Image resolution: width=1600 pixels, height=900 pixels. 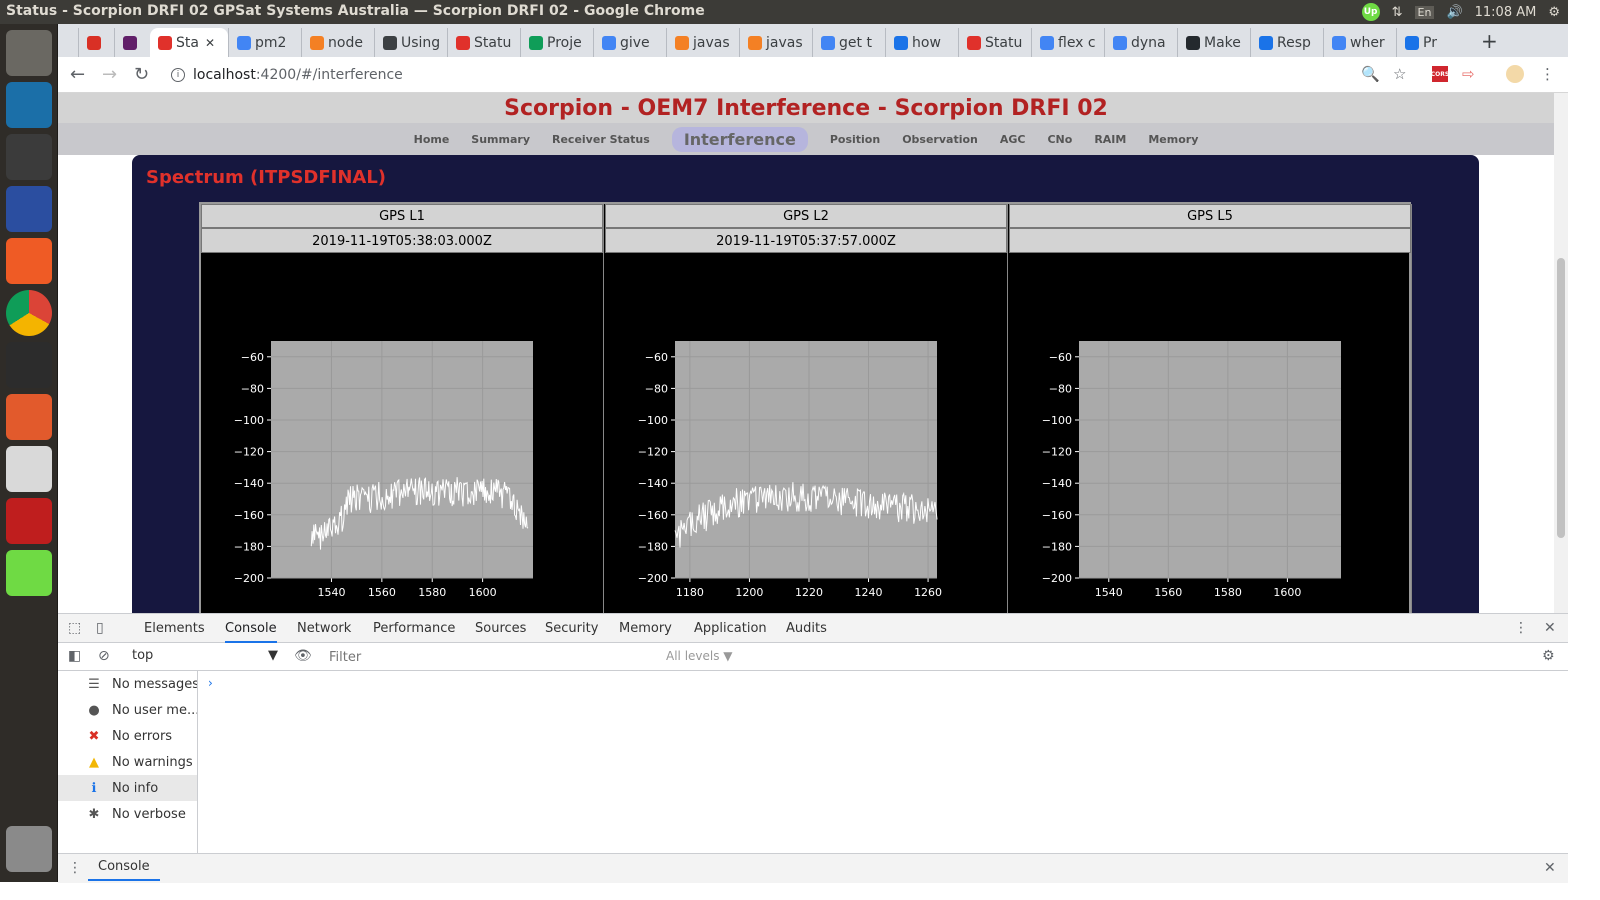 I want to click on zoom-icon: 🔍, so click(x=1370, y=74).